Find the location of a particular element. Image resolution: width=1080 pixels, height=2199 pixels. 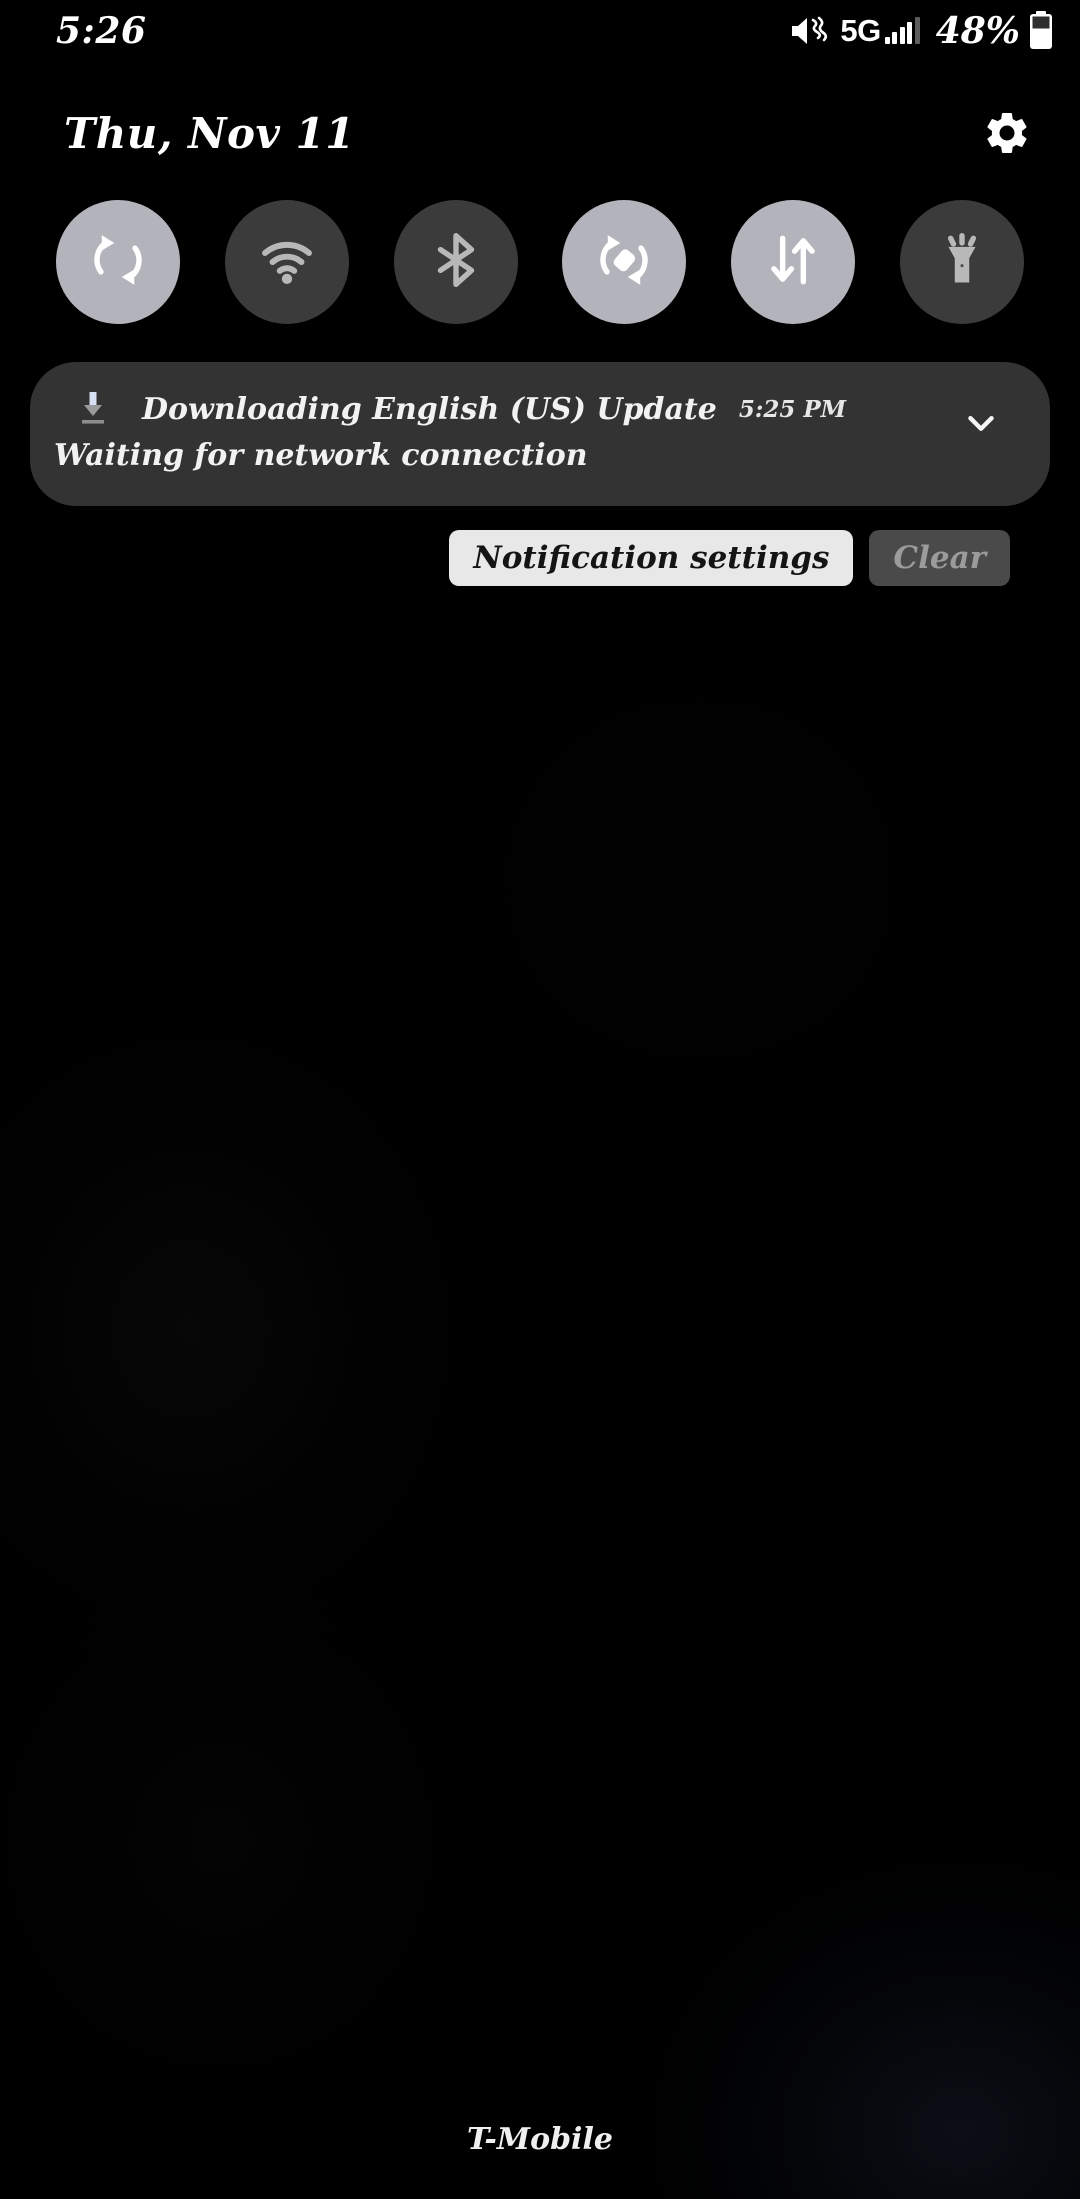

sync-icon is located at coordinates (118, 262).